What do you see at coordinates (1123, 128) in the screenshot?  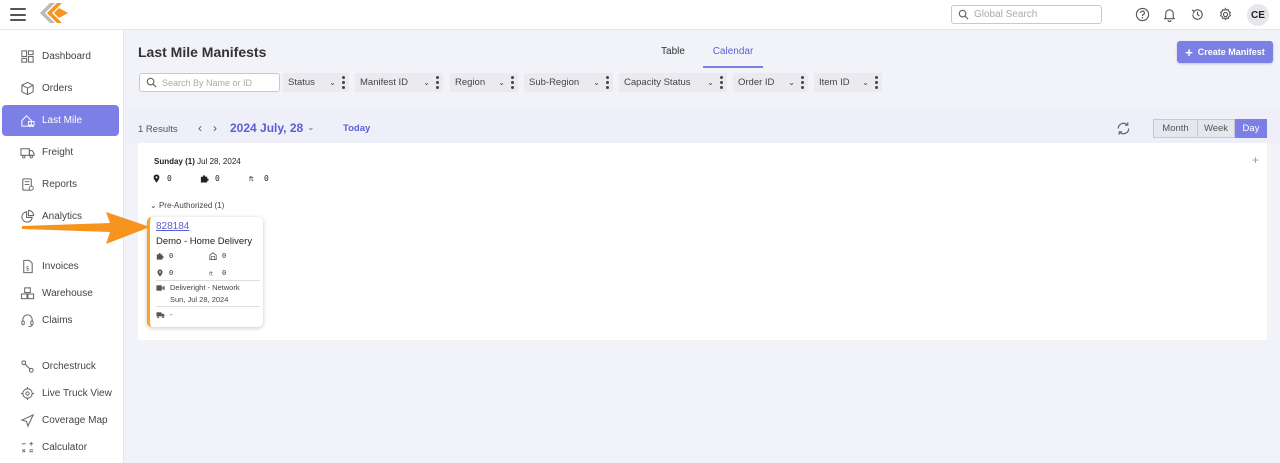 I see `refresh-icon` at bounding box center [1123, 128].